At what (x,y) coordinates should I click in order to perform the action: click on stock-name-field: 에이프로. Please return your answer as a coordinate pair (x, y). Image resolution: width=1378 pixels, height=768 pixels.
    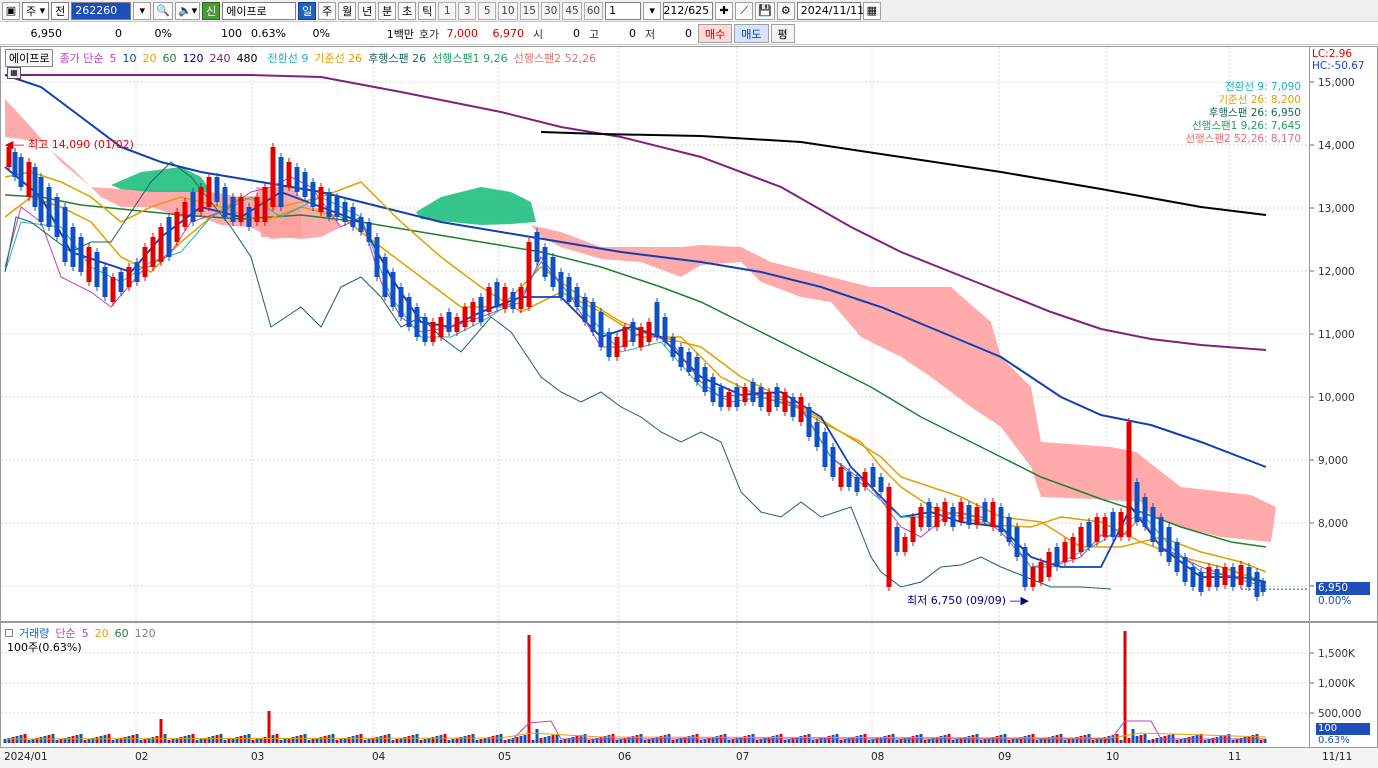
    Looking at the image, I should click on (259, 10).